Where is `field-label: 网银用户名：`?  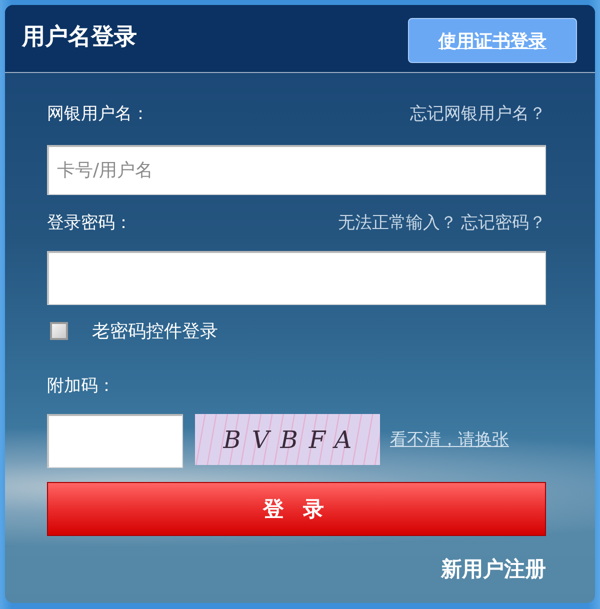 field-label: 网银用户名： is located at coordinates (98, 113).